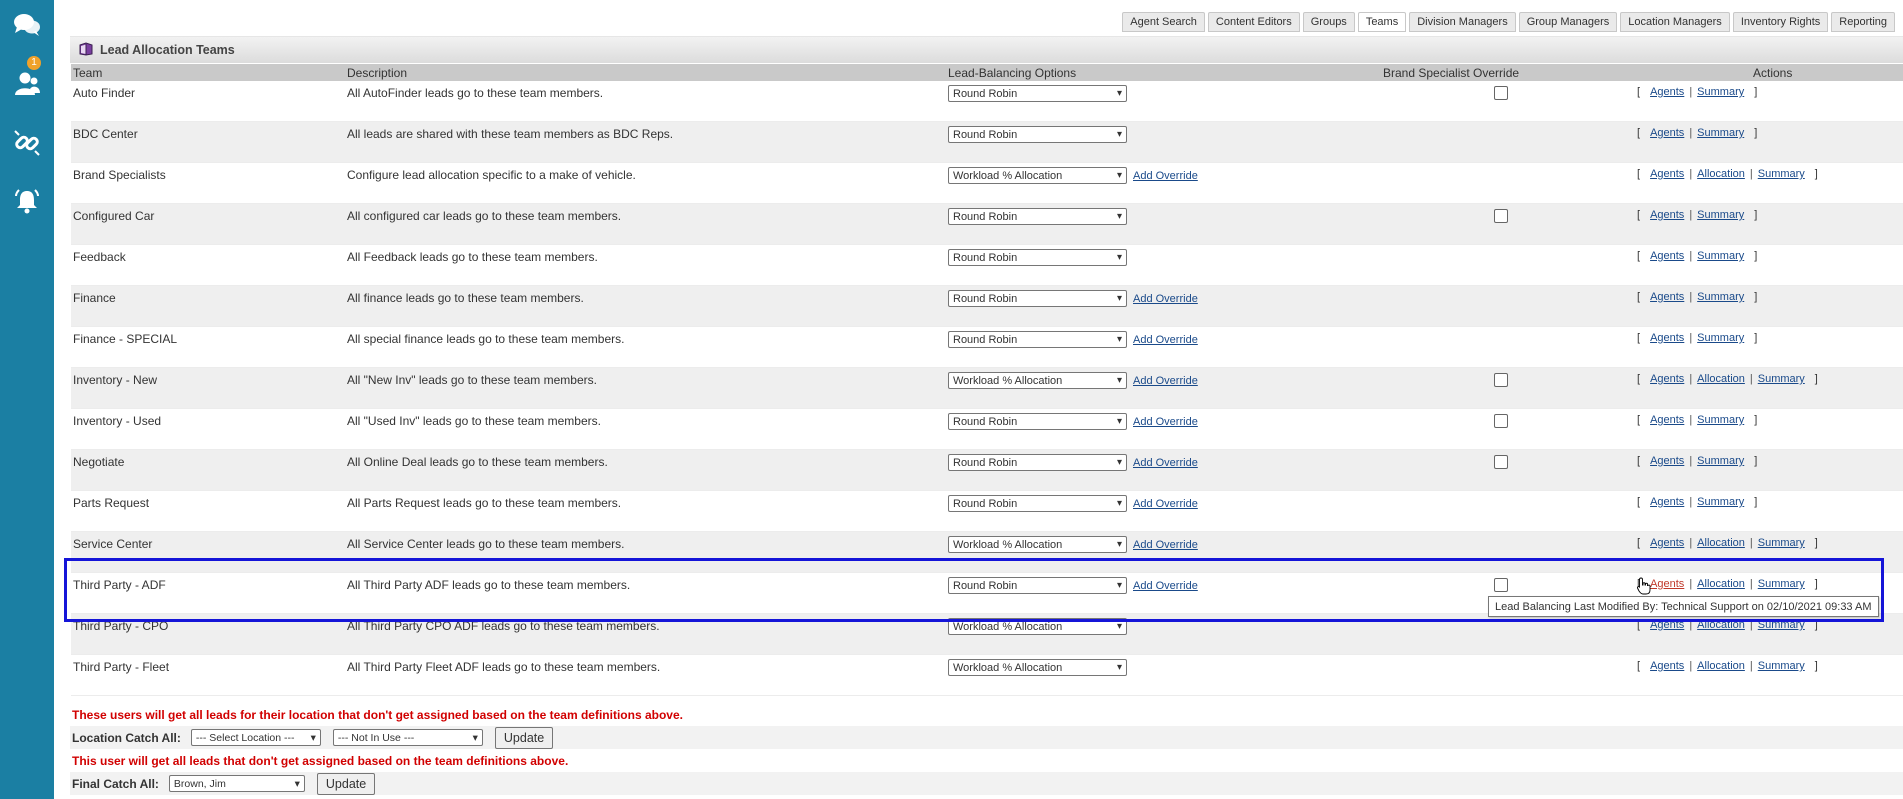 The height and width of the screenshot is (799, 1903). I want to click on final-user-select: Brown, Jim ▾, so click(236, 783).